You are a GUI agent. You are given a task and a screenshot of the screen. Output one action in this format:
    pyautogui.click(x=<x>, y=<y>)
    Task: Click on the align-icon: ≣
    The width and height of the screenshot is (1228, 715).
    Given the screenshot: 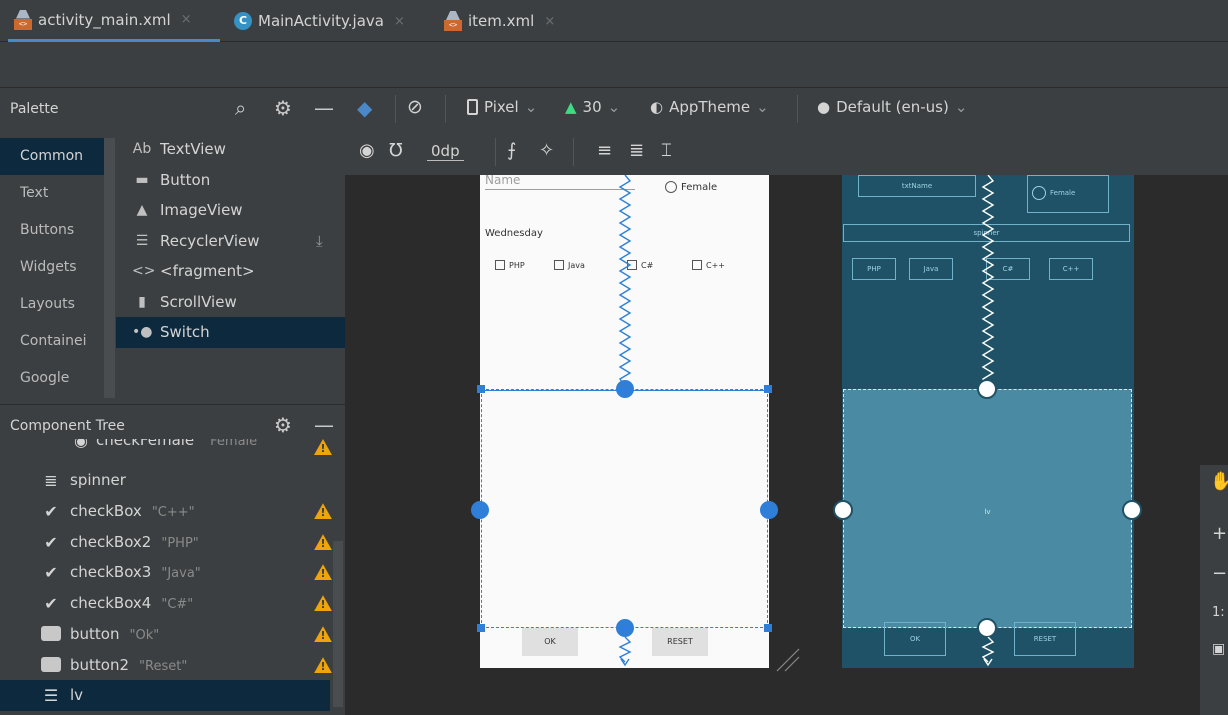 What is the action you would take?
    pyautogui.click(x=636, y=150)
    